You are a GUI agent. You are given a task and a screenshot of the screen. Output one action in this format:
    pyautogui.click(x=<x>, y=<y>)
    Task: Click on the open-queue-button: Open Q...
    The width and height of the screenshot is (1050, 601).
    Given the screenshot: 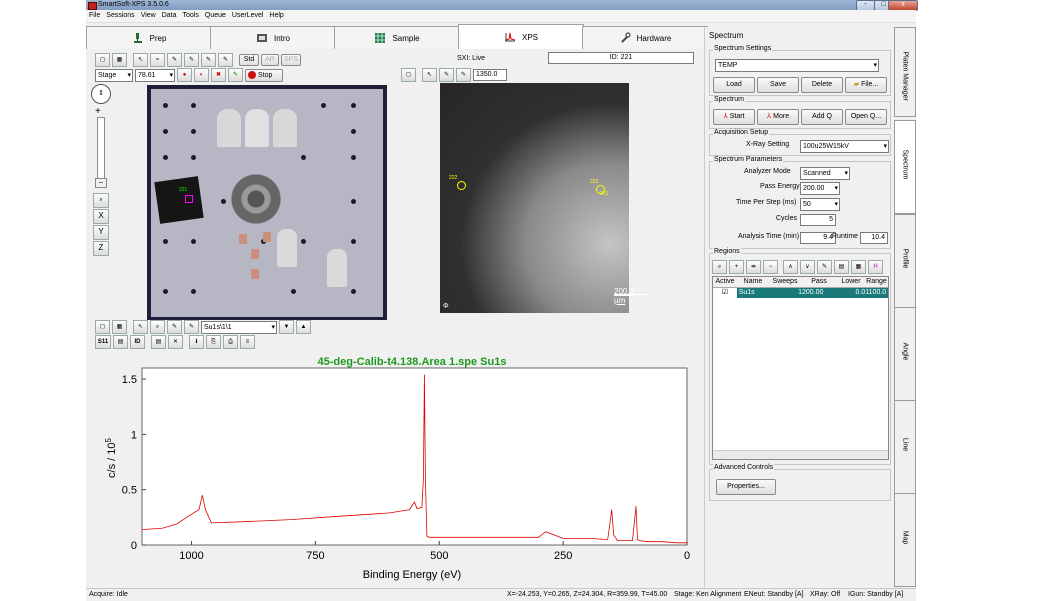 What is the action you would take?
    pyautogui.click(x=866, y=117)
    